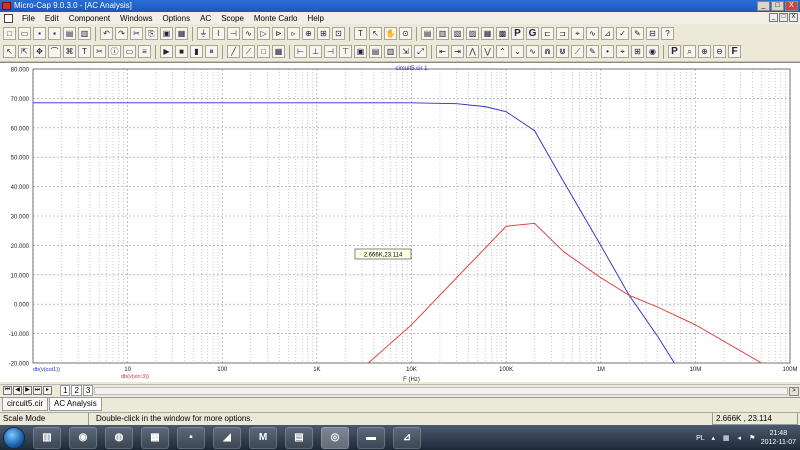 This screenshot has width=800, height=450. Describe the element at coordinates (338, 33) in the screenshot. I see `component-icon: ⊡` at that location.